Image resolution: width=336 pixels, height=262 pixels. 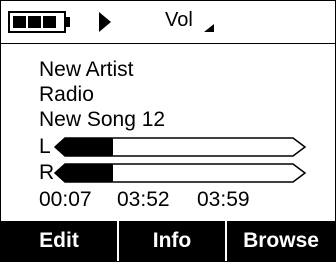 What do you see at coordinates (209, 28) in the screenshot?
I see `volume-triangle-icon` at bounding box center [209, 28].